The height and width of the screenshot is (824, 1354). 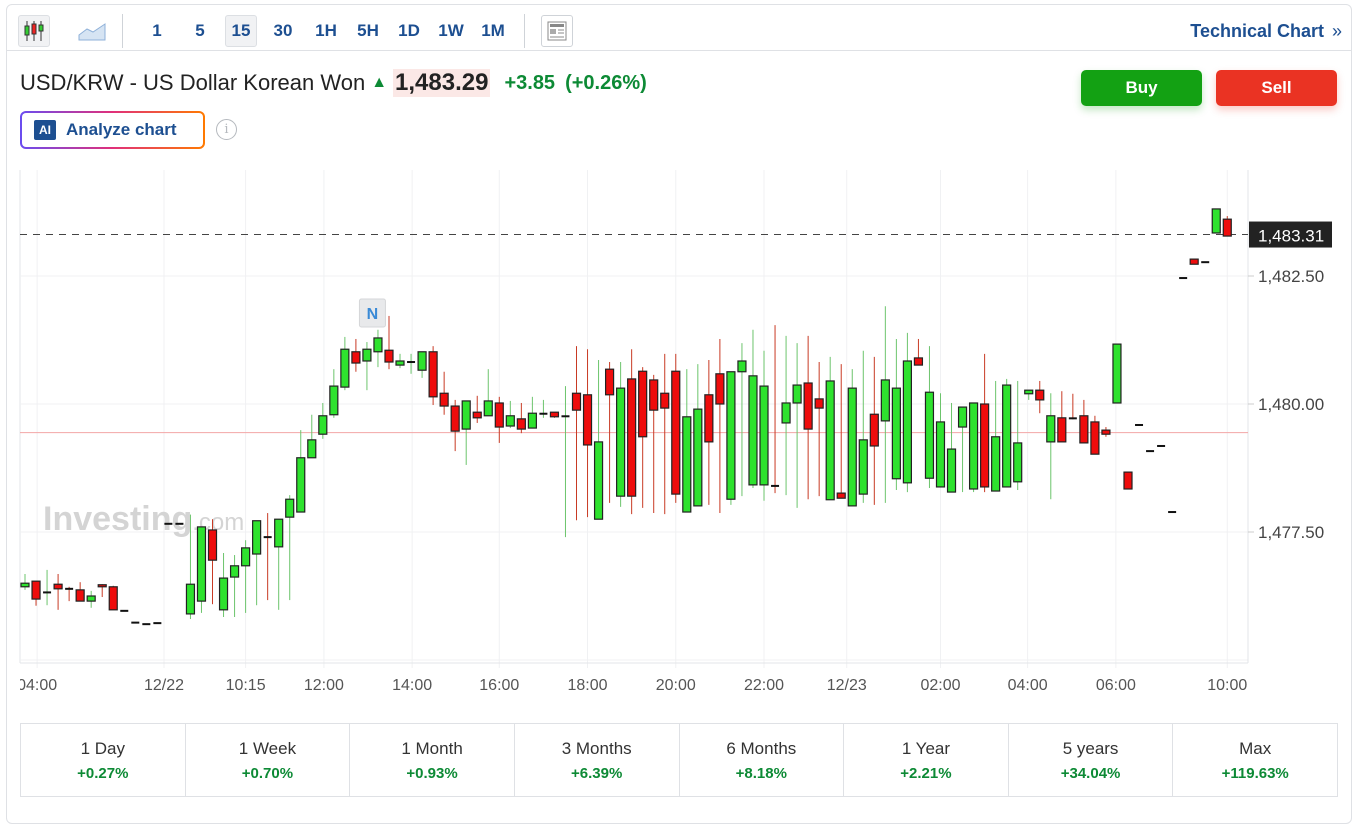 What do you see at coordinates (37, 685) in the screenshot?
I see `x-tick-label: 04:00` at bounding box center [37, 685].